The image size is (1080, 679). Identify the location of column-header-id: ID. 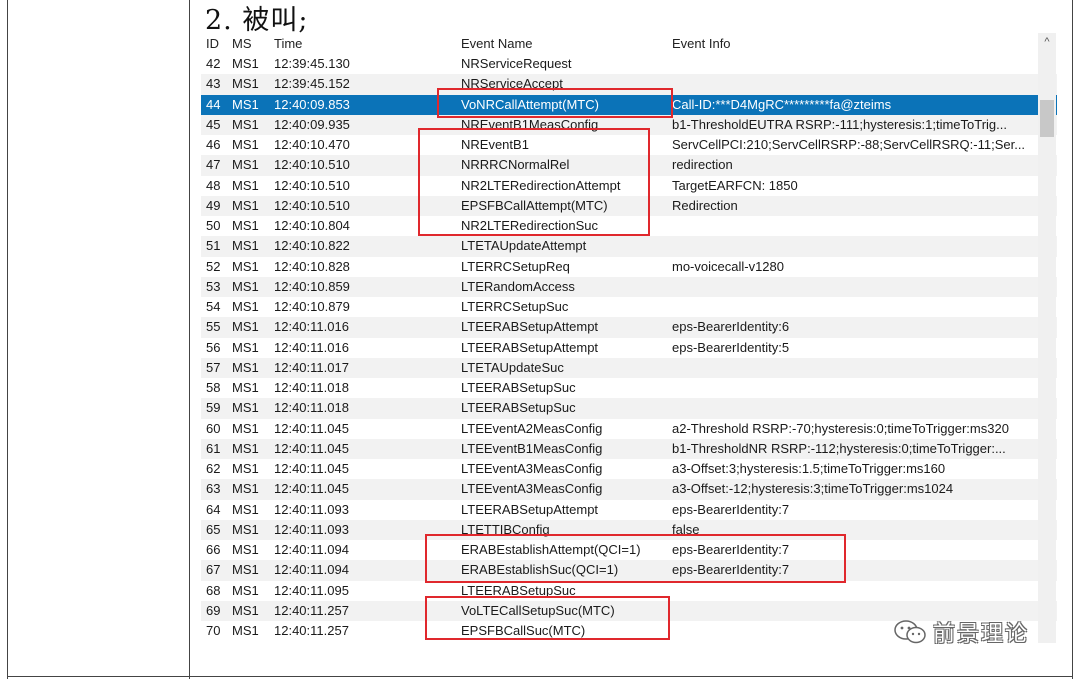
(217, 43).